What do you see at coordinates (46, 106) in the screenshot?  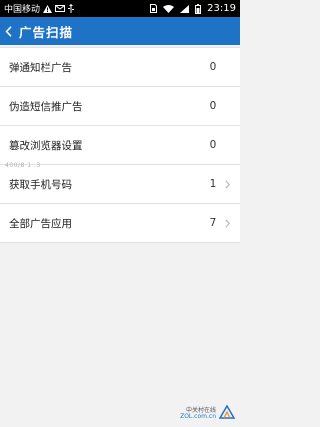 I see `row-label: 伪造短信推广告` at bounding box center [46, 106].